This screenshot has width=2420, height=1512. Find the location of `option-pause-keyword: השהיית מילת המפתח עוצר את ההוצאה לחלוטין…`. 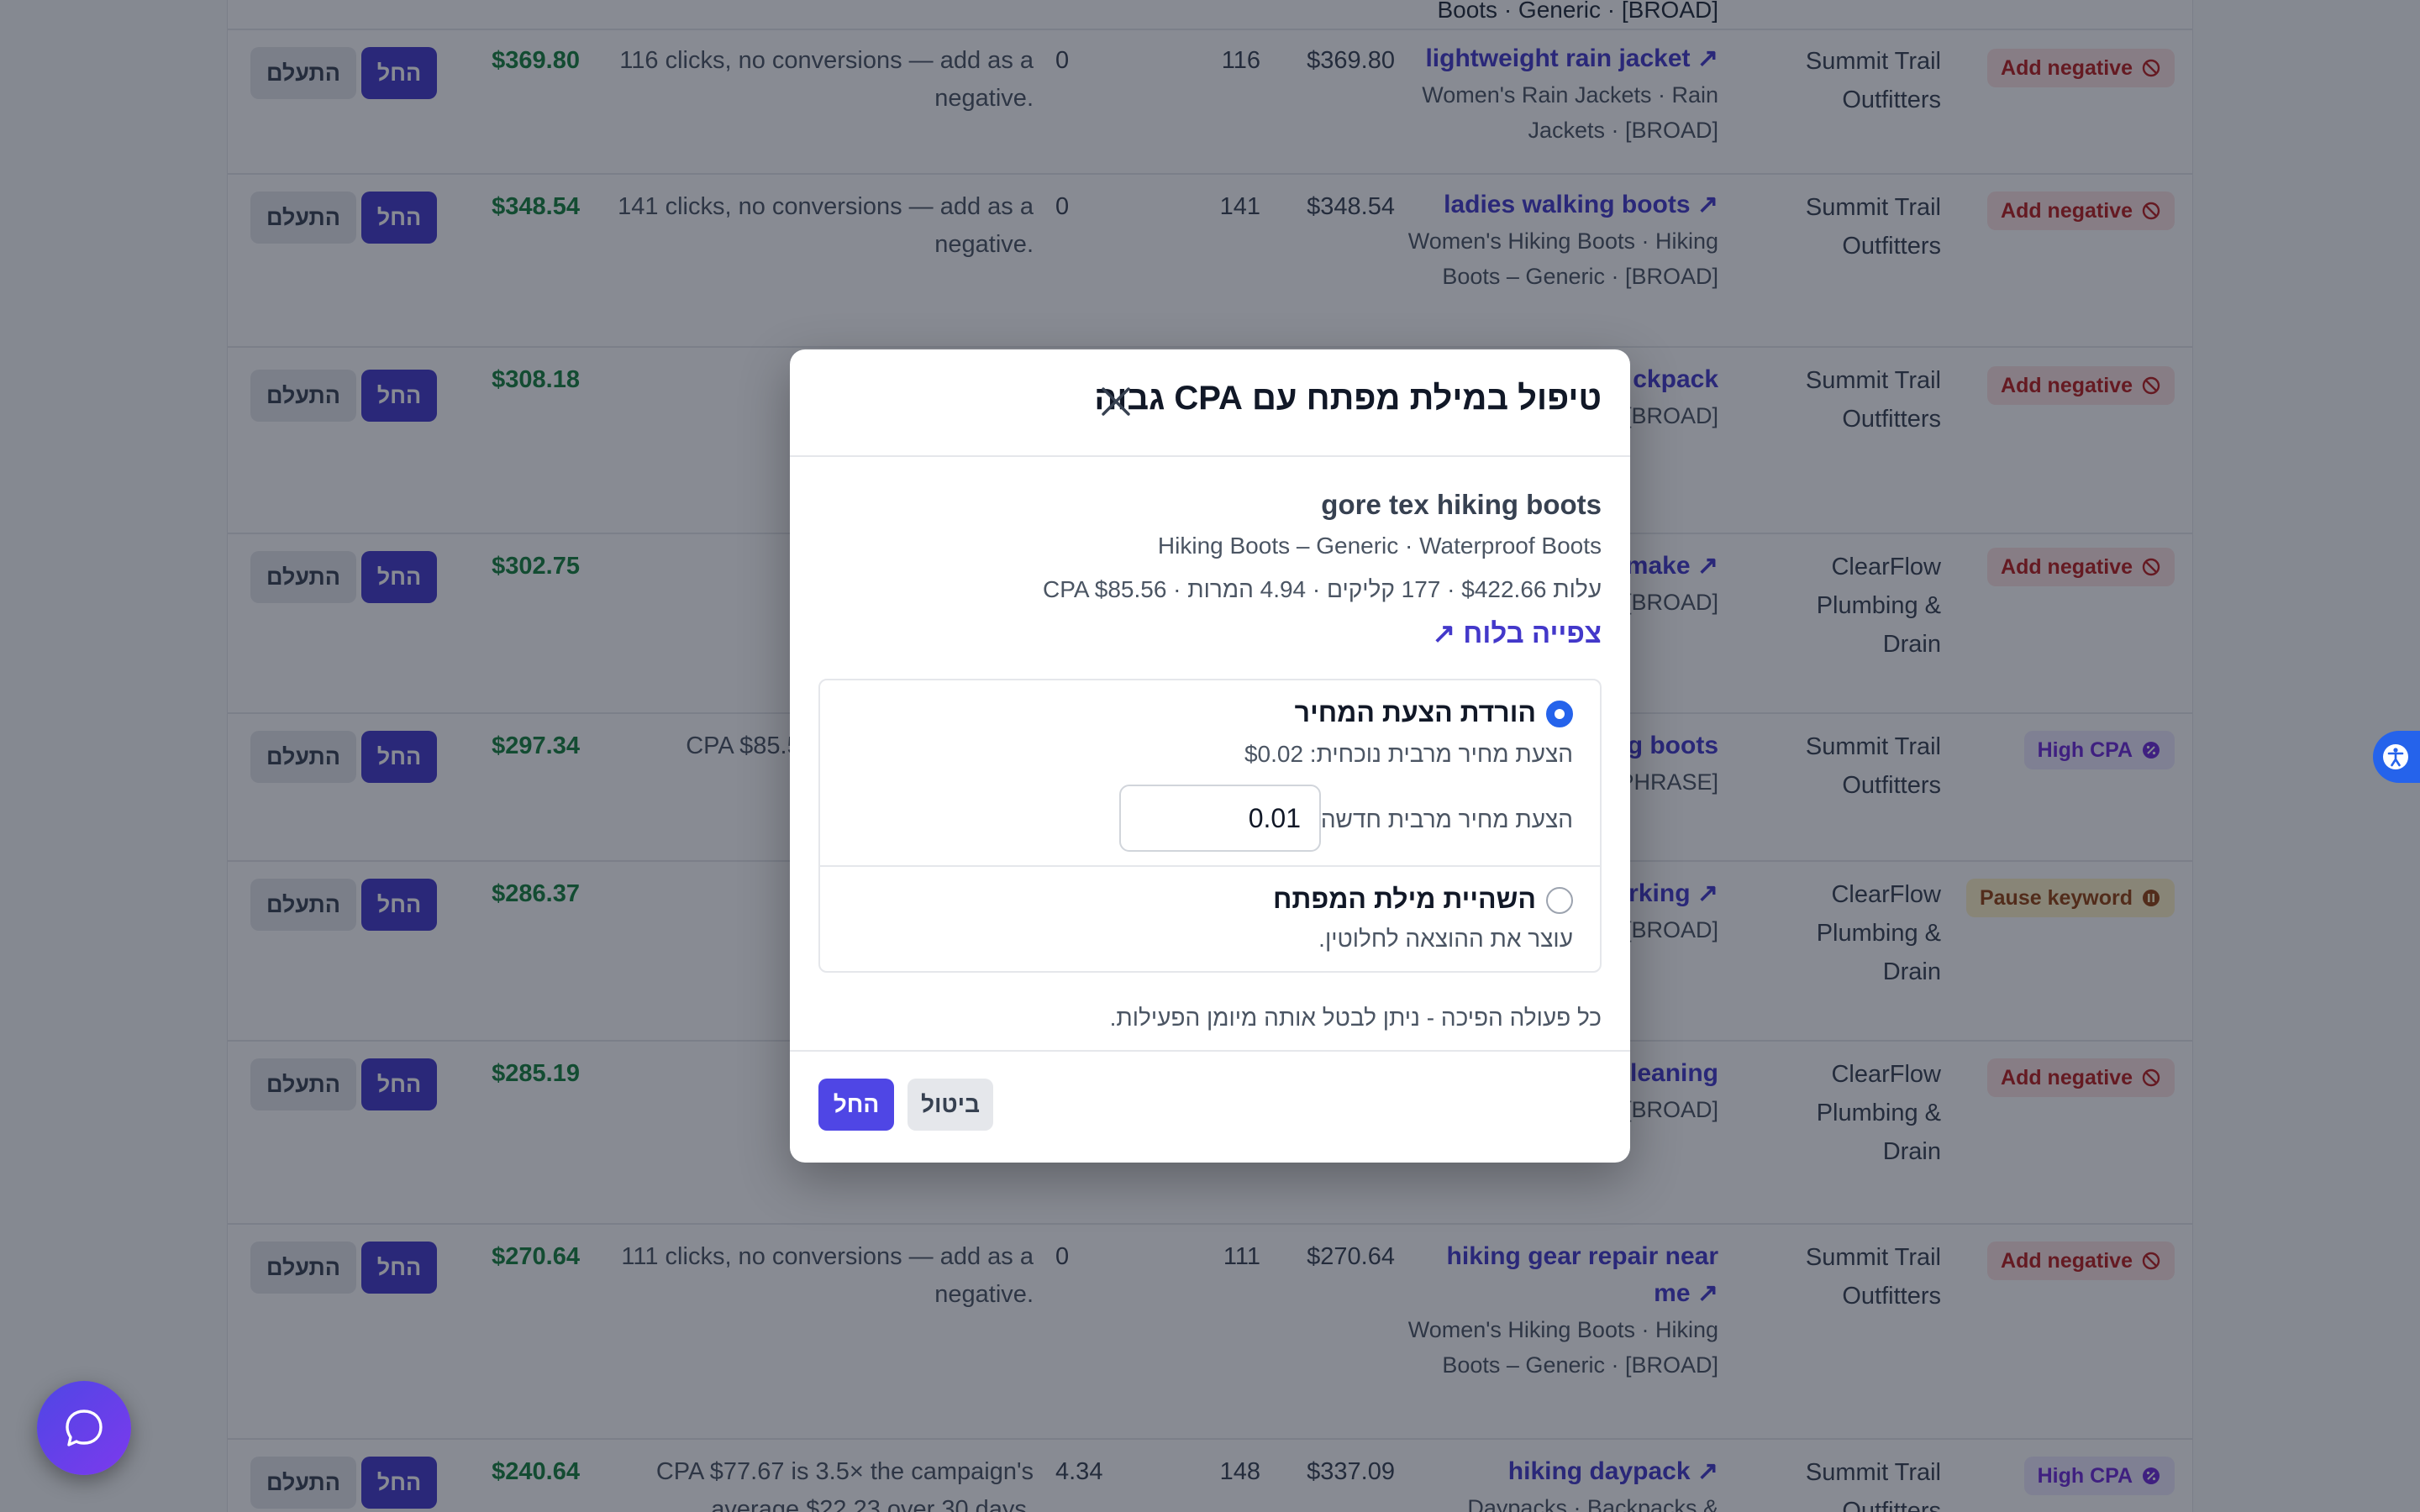

option-pause-keyword: השהיית מילת המפתח עוצר את ההוצאה לחלוטין… is located at coordinates (1210, 919).